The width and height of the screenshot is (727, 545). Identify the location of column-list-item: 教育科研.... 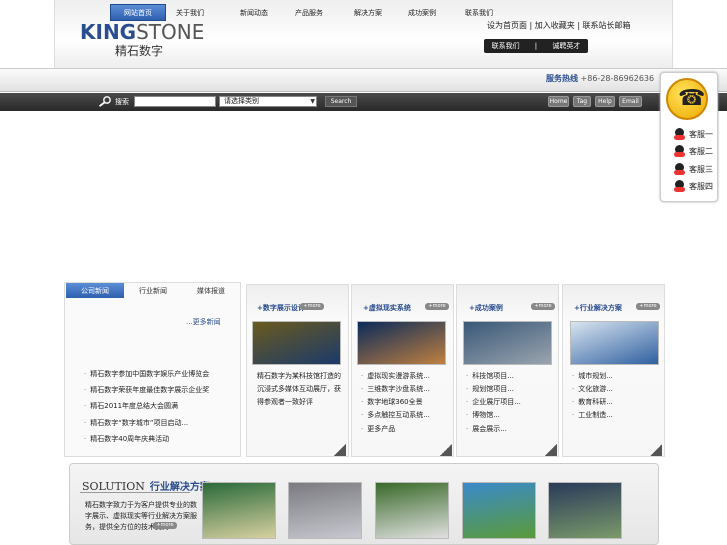
(592, 402).